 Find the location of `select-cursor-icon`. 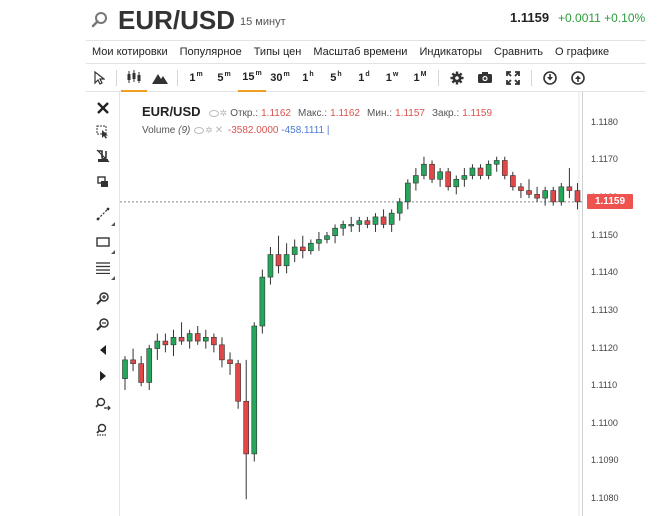

select-cursor-icon is located at coordinates (102, 132).